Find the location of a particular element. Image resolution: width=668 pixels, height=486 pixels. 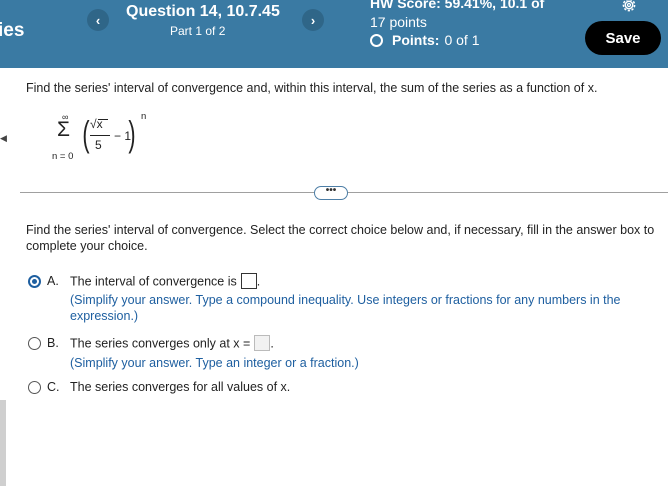

sigma-symbol: Σ is located at coordinates (63, 129).